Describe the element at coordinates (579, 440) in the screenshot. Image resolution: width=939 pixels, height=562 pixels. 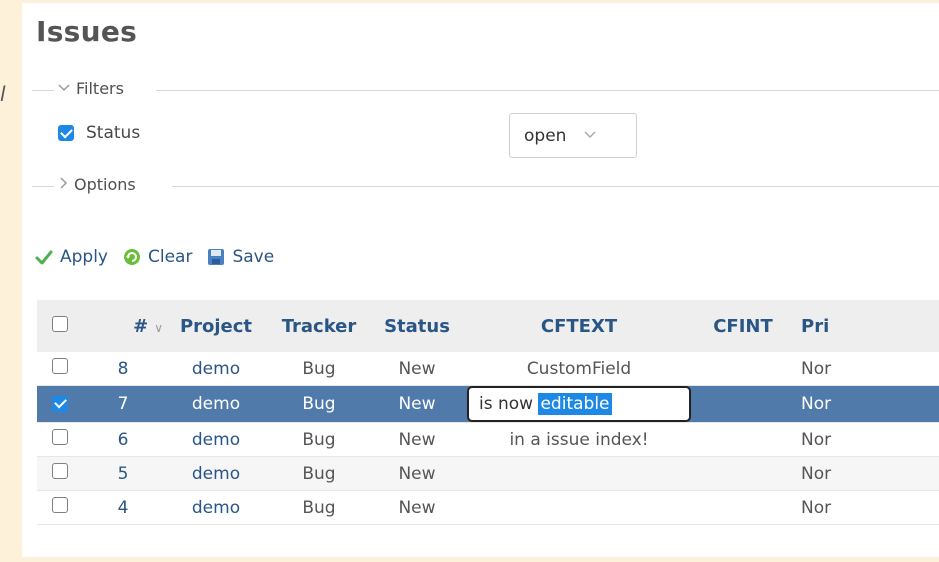
I see `cftext-cell: in a issue index!` at that location.